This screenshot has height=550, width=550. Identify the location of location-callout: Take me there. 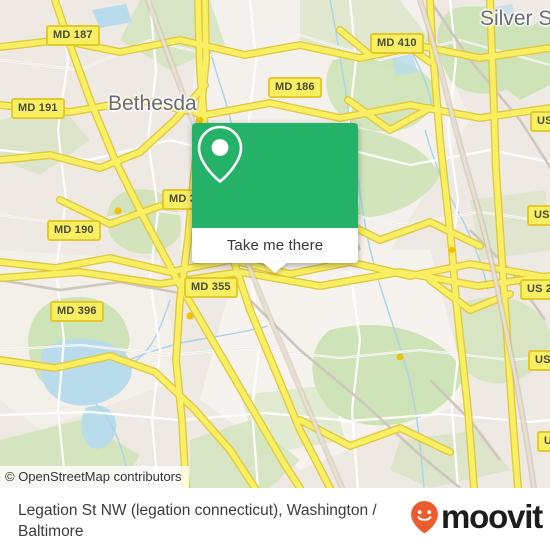
(275, 193).